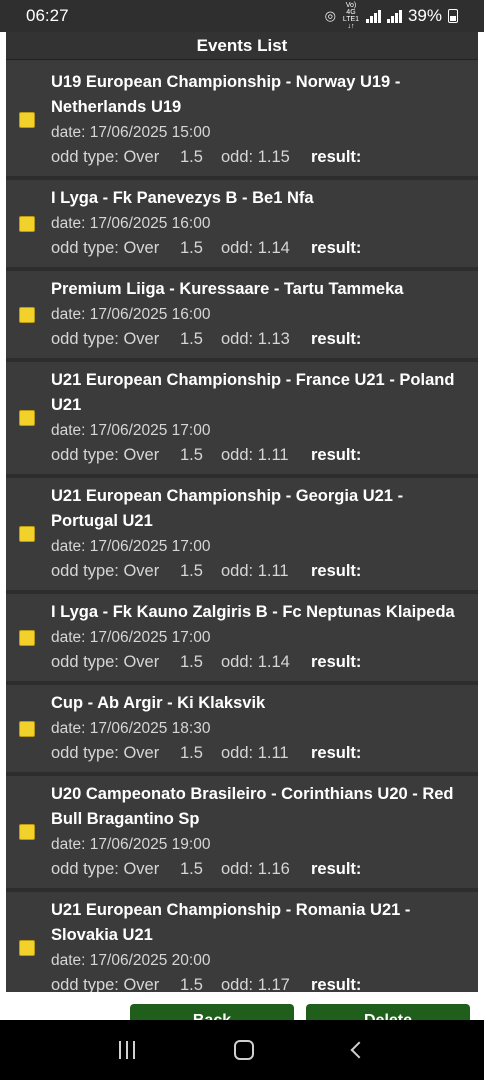 The image size is (484, 1080). I want to click on event-odds: odd type: Over 1.5 odd: 1.16 result:, so click(259, 869).